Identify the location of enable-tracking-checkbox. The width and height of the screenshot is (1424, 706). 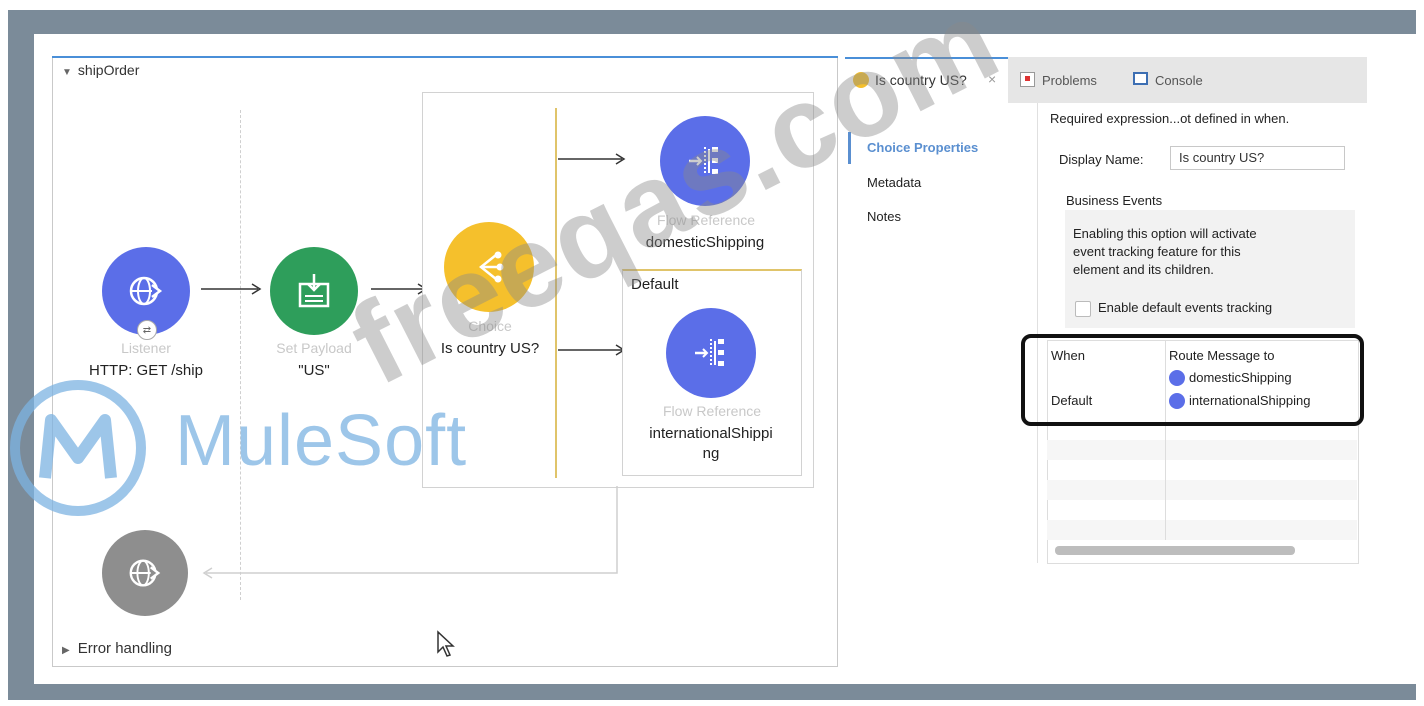
(1083, 309).